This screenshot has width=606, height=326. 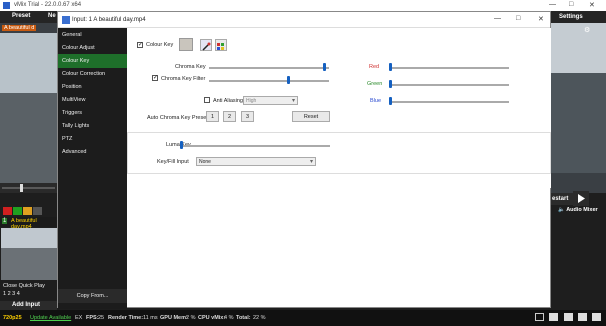 I want to click on sidebar-item-colour-correction: Colour Correction, so click(x=92, y=74).